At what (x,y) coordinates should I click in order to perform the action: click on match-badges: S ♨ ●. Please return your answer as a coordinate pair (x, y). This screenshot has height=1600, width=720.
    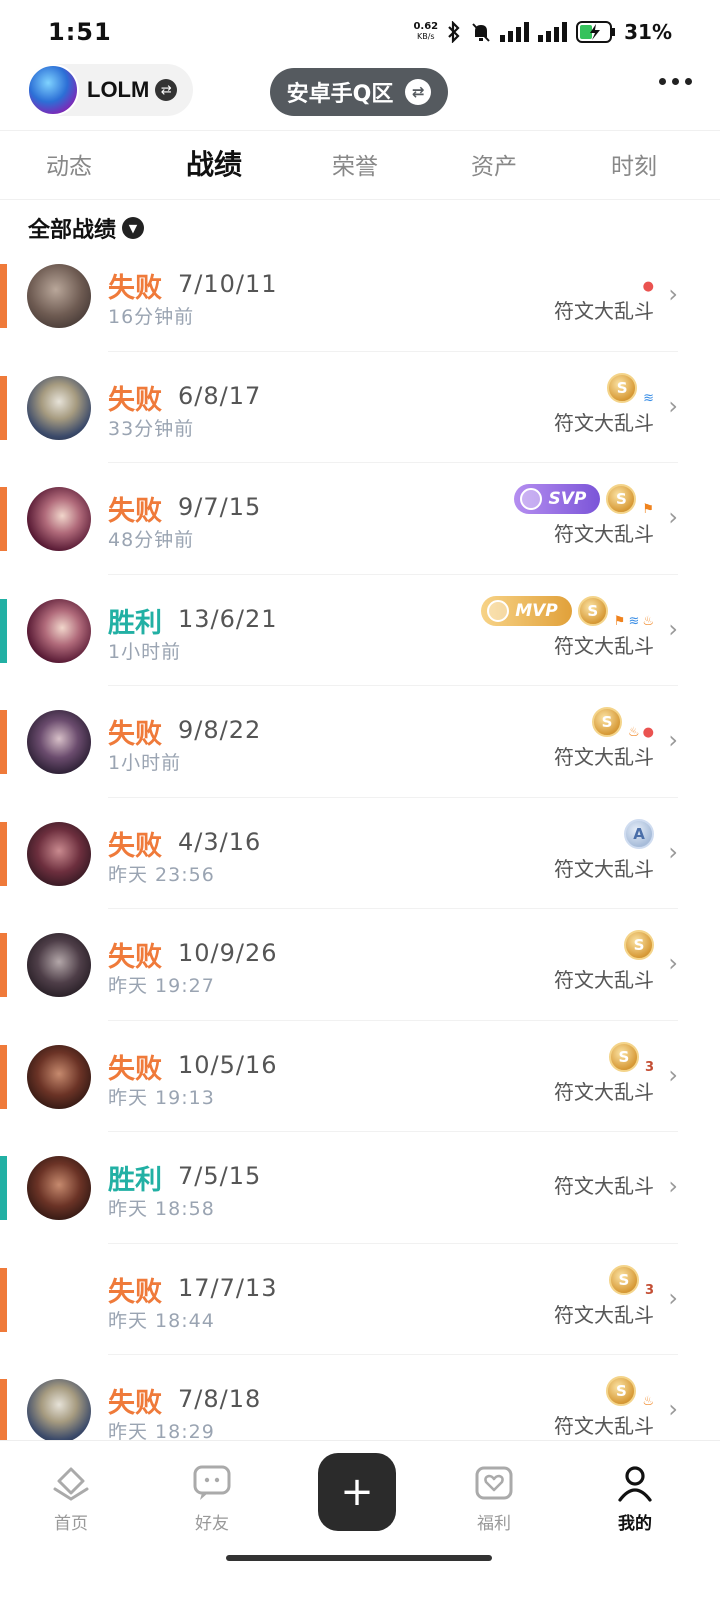
    Looking at the image, I should click on (623, 722).